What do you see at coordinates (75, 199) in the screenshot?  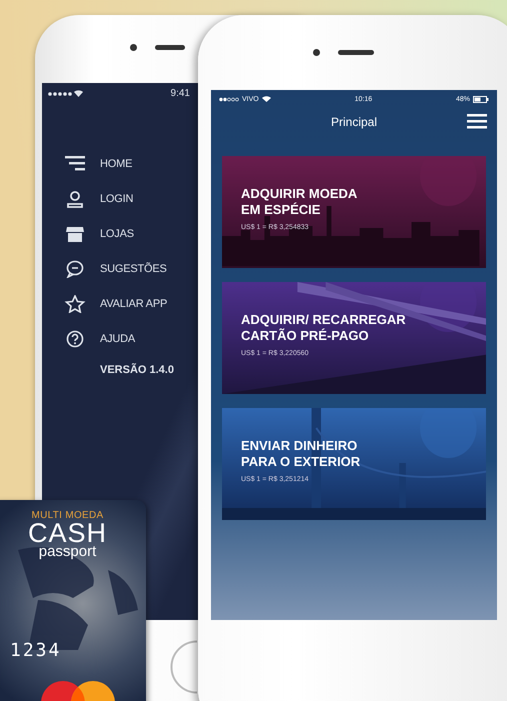 I see `user-icon` at bounding box center [75, 199].